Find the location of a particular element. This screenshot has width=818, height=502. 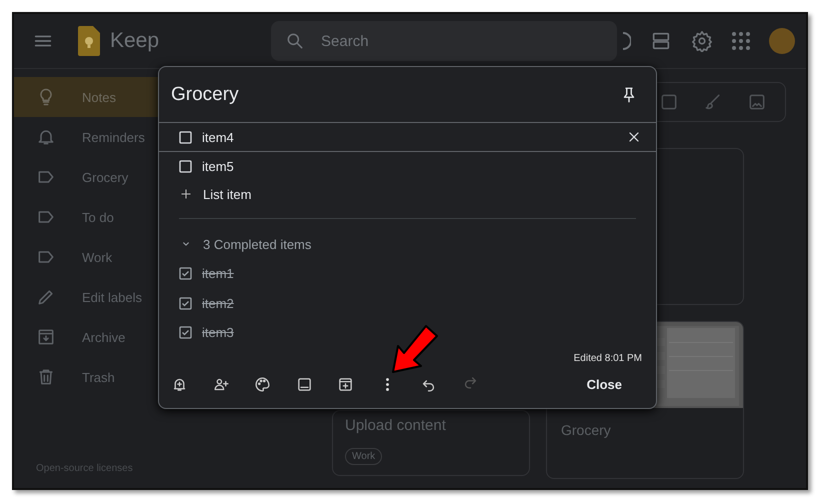

palette-icon is located at coordinates (262, 384).